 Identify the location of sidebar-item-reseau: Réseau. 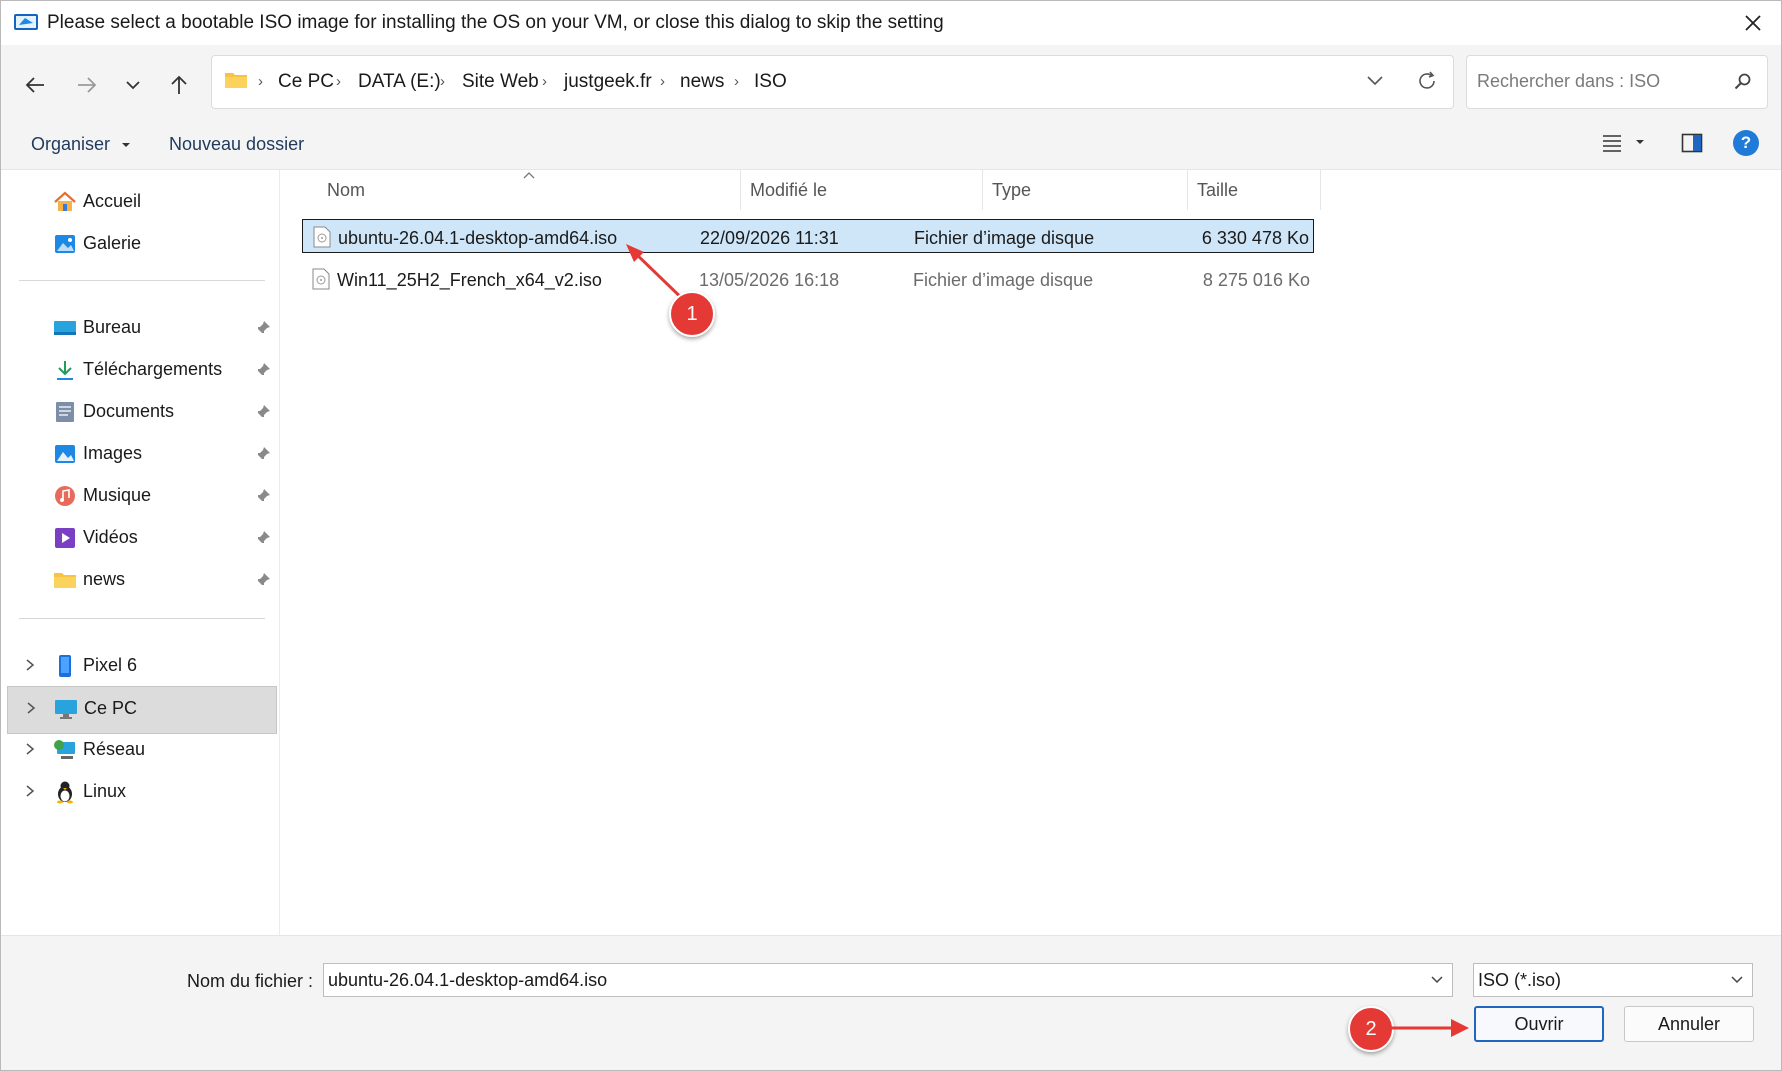
(140, 750).